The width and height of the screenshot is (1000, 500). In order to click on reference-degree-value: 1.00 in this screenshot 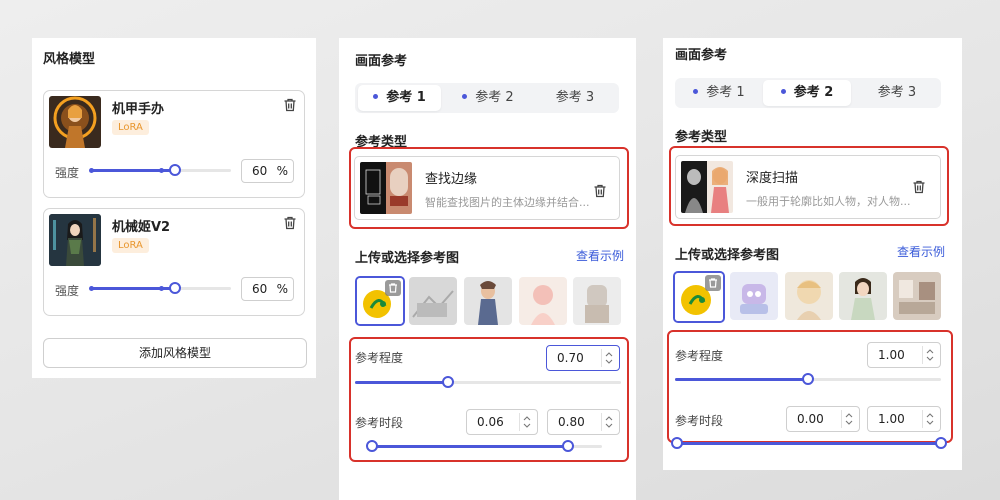, I will do `click(891, 355)`.